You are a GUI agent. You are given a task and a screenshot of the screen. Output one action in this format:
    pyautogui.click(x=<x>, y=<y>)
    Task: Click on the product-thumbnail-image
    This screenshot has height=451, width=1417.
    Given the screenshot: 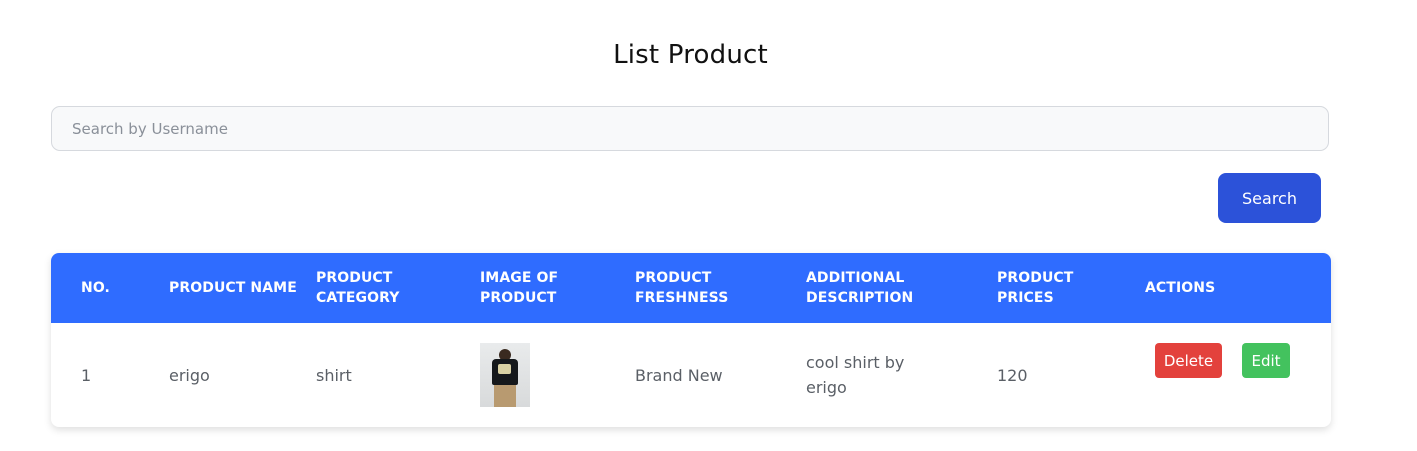 What is the action you would take?
    pyautogui.click(x=505, y=375)
    